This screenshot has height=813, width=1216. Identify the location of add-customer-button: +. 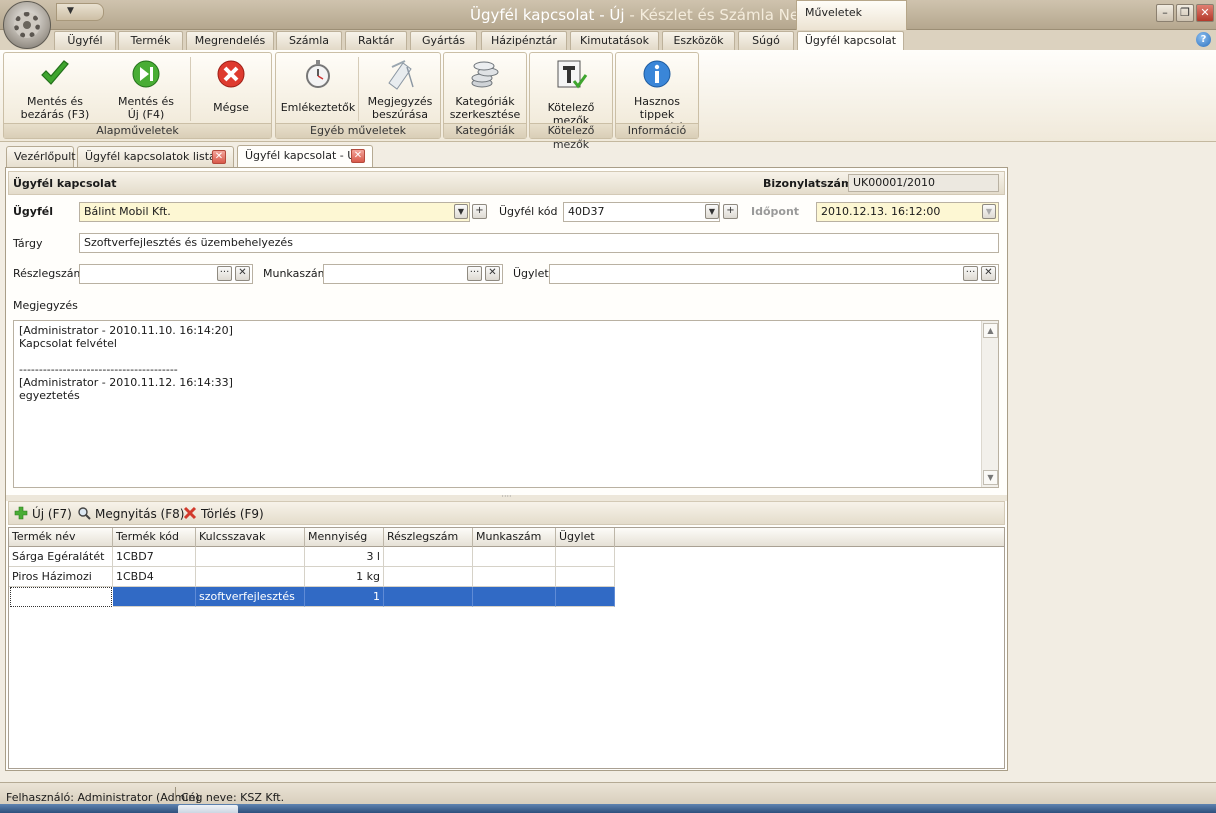
(479, 211).